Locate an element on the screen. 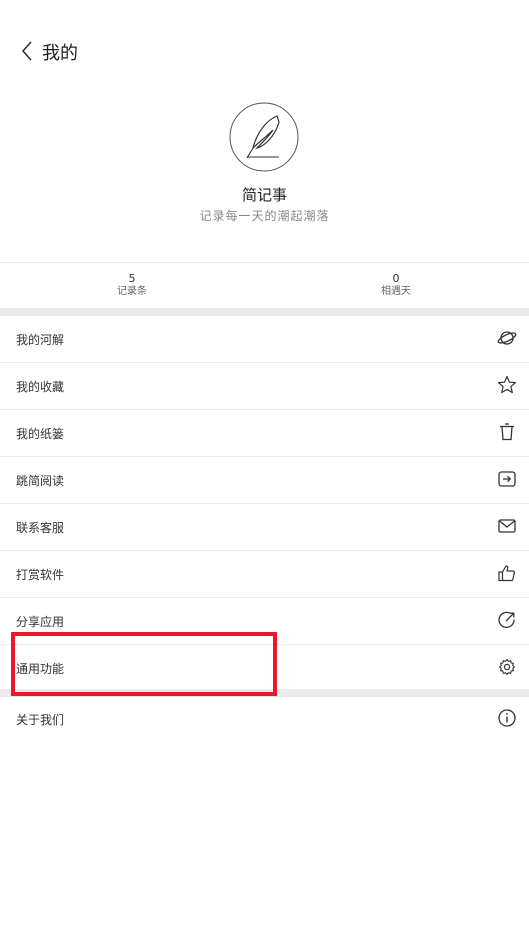 Image resolution: width=529 pixels, height=940 pixels. stat-records-label: 记录条 is located at coordinates (132, 291).